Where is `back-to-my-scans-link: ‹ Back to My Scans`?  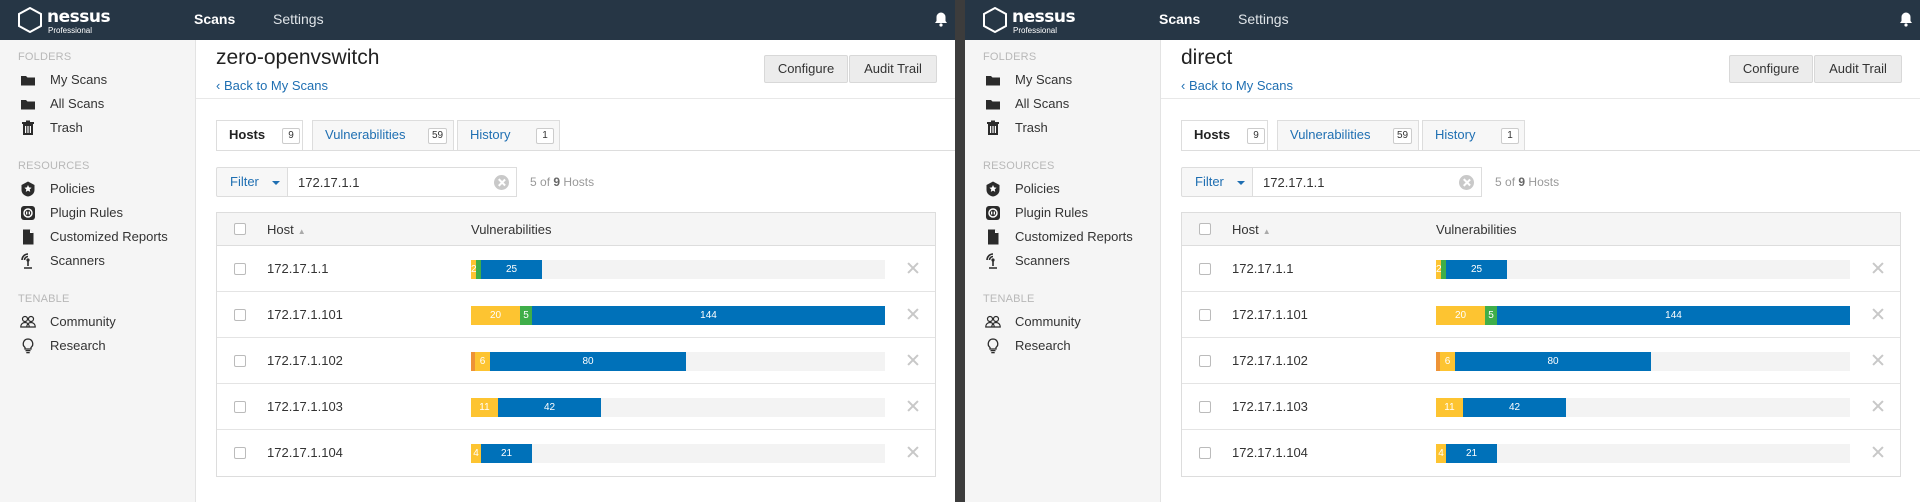
back-to-my-scans-link: ‹ Back to My Scans is located at coordinates (1237, 85).